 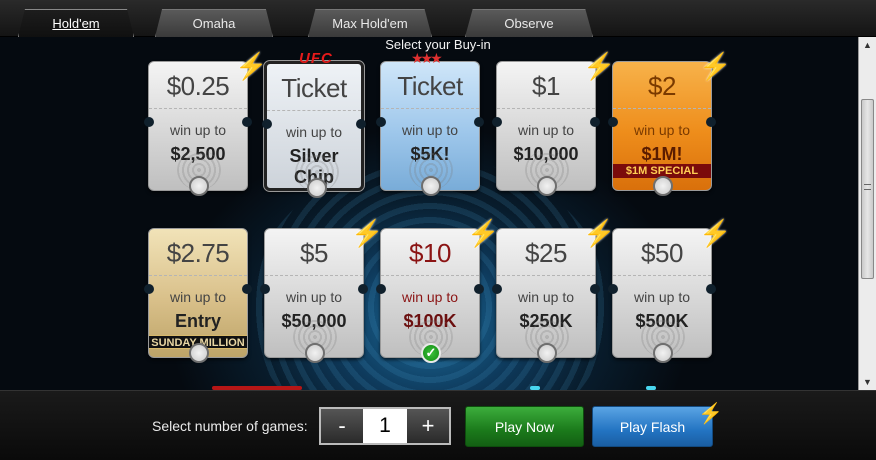 I want to click on buyin-ticket-ufc: UFC Ticket win up to Silver Chip, so click(x=314, y=124).